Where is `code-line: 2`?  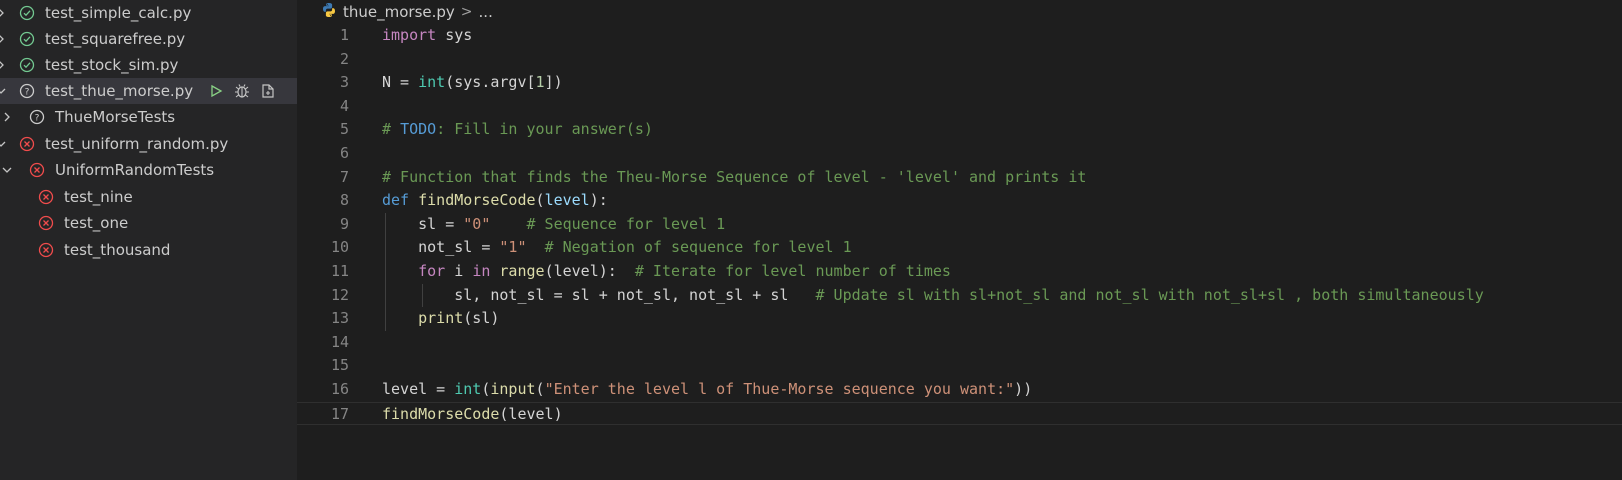 code-line: 2 is located at coordinates (959, 60).